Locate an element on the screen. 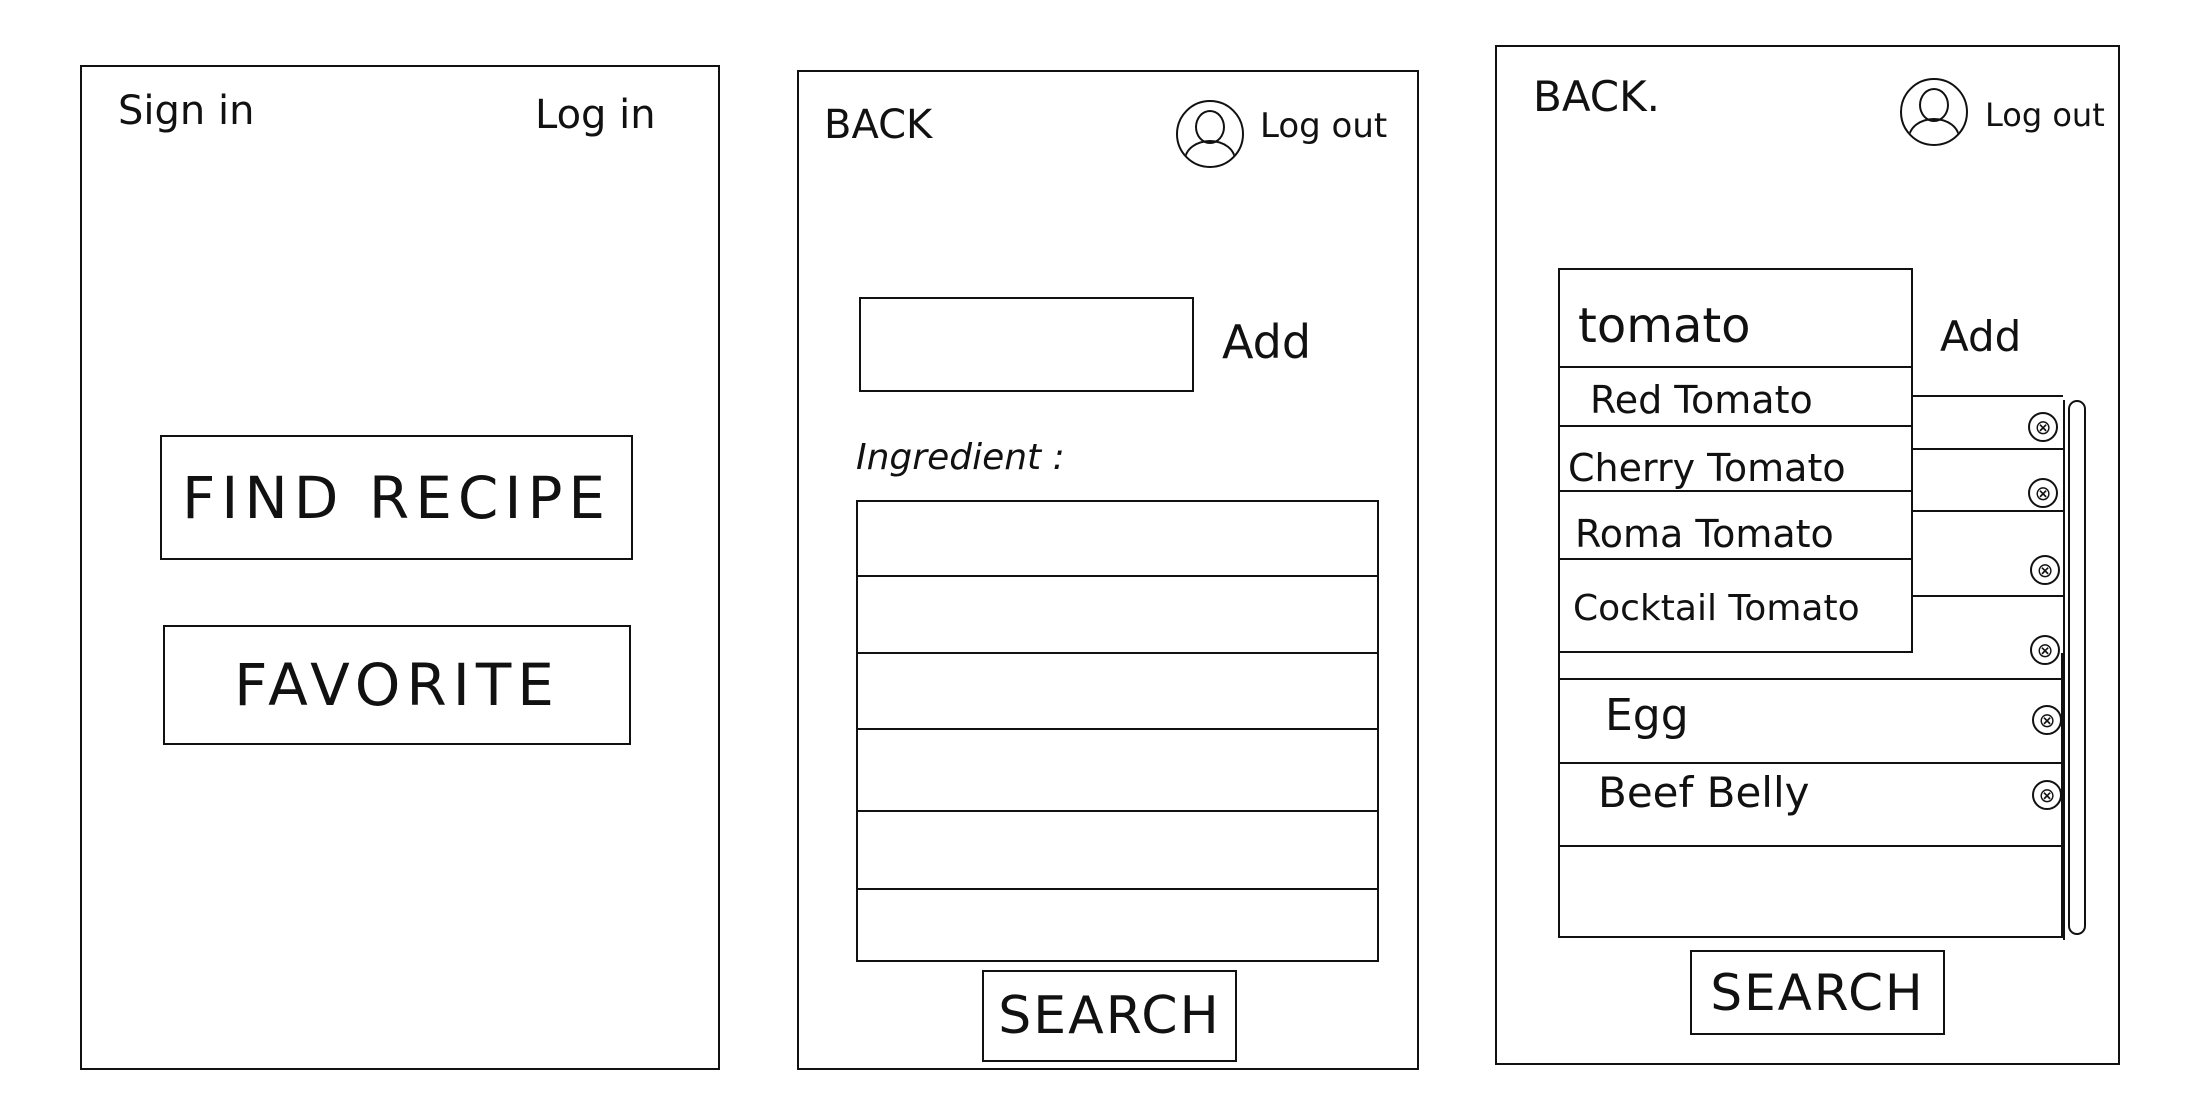  ingredient-item: Egg is located at coordinates (1647, 715).